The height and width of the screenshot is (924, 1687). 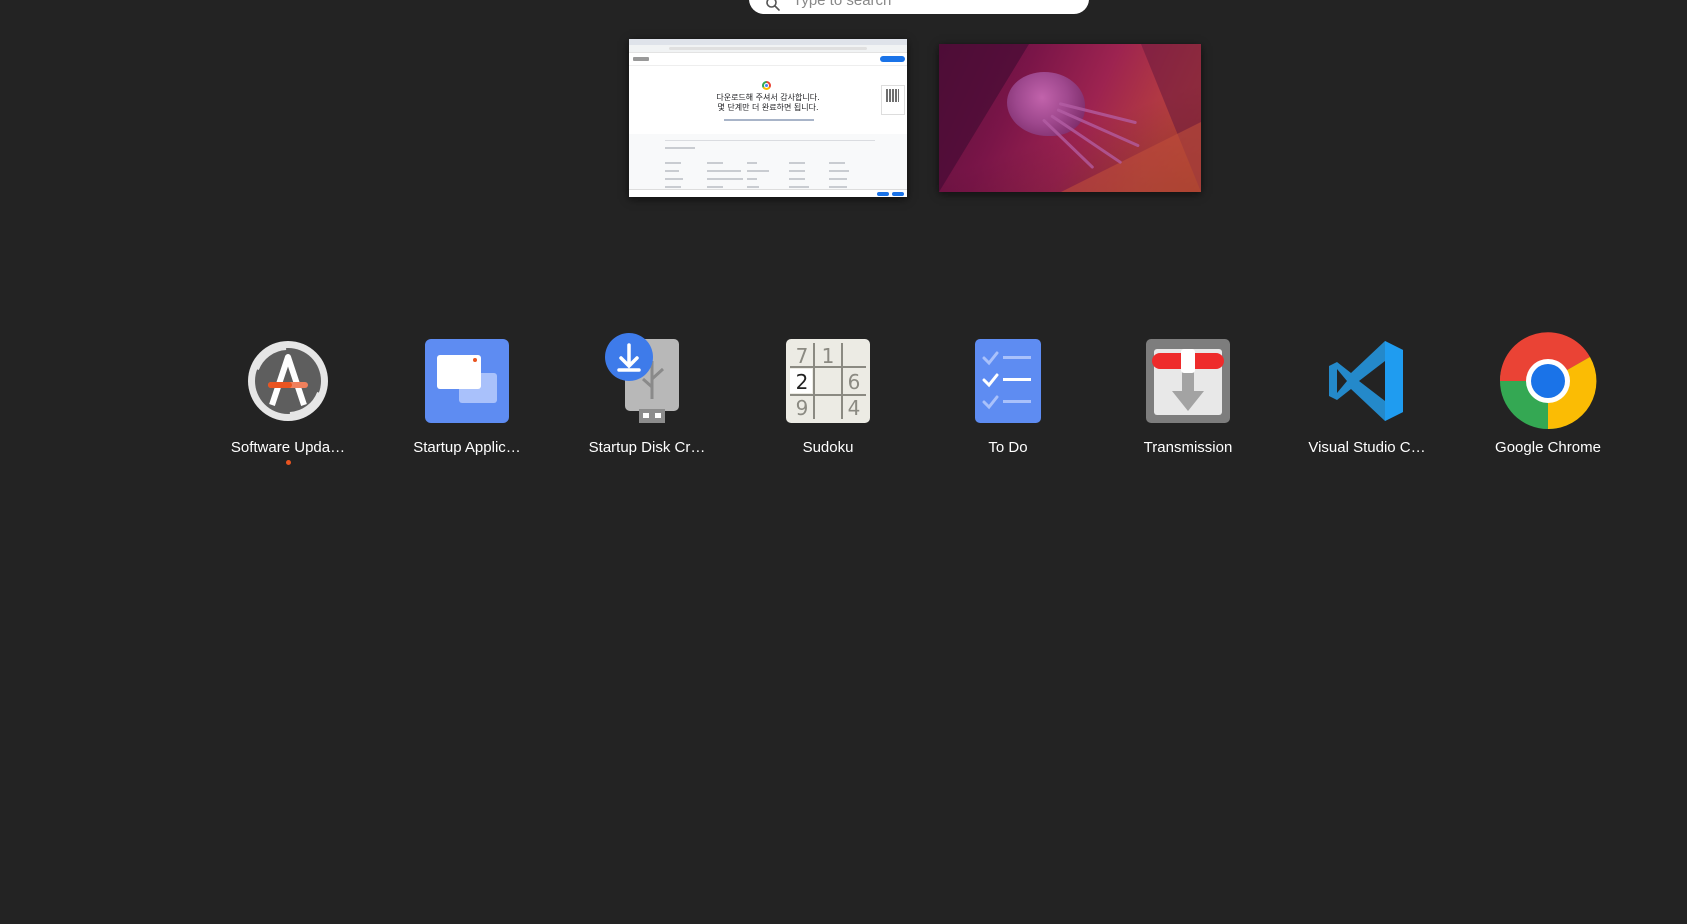 I want to click on wallpaper-jellyfish, so click(x=1070, y=118).